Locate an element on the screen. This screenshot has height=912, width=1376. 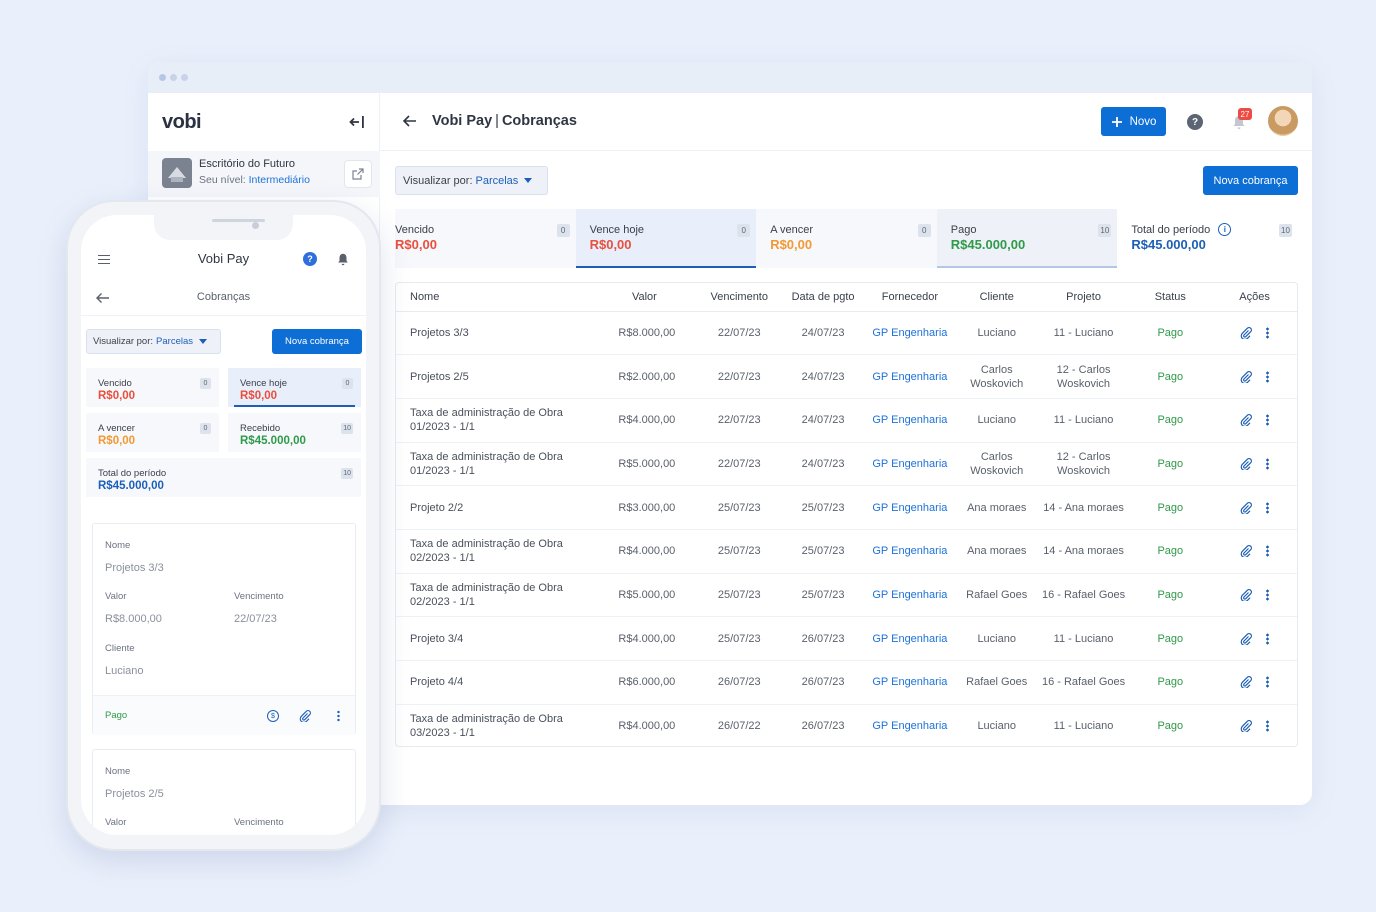
mobile-header: Vobi Pay ? is located at coordinates (223, 260).